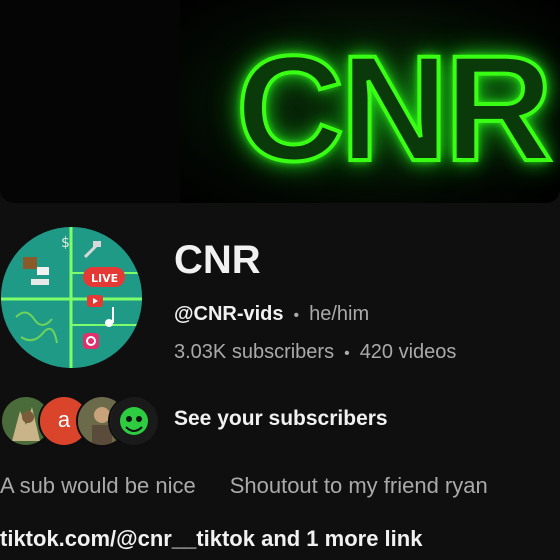  Describe the element at coordinates (358, 485) in the screenshot. I see `description-line-2: Shoutout to my friend ryan` at that location.